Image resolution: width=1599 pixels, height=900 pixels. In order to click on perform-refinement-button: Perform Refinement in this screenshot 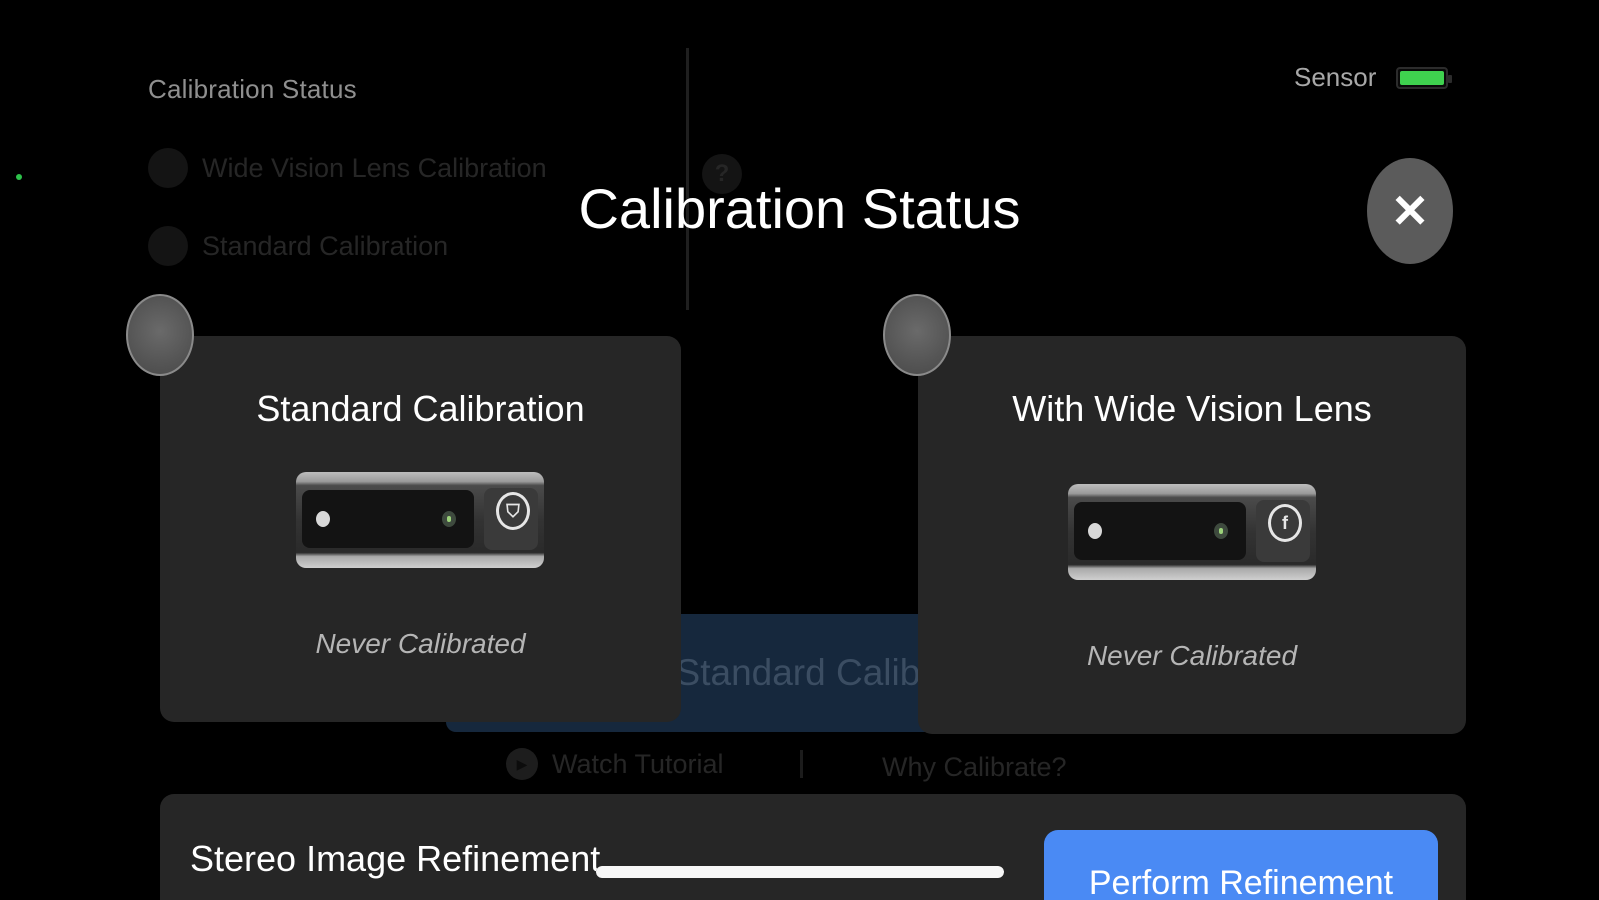, I will do `click(1241, 865)`.